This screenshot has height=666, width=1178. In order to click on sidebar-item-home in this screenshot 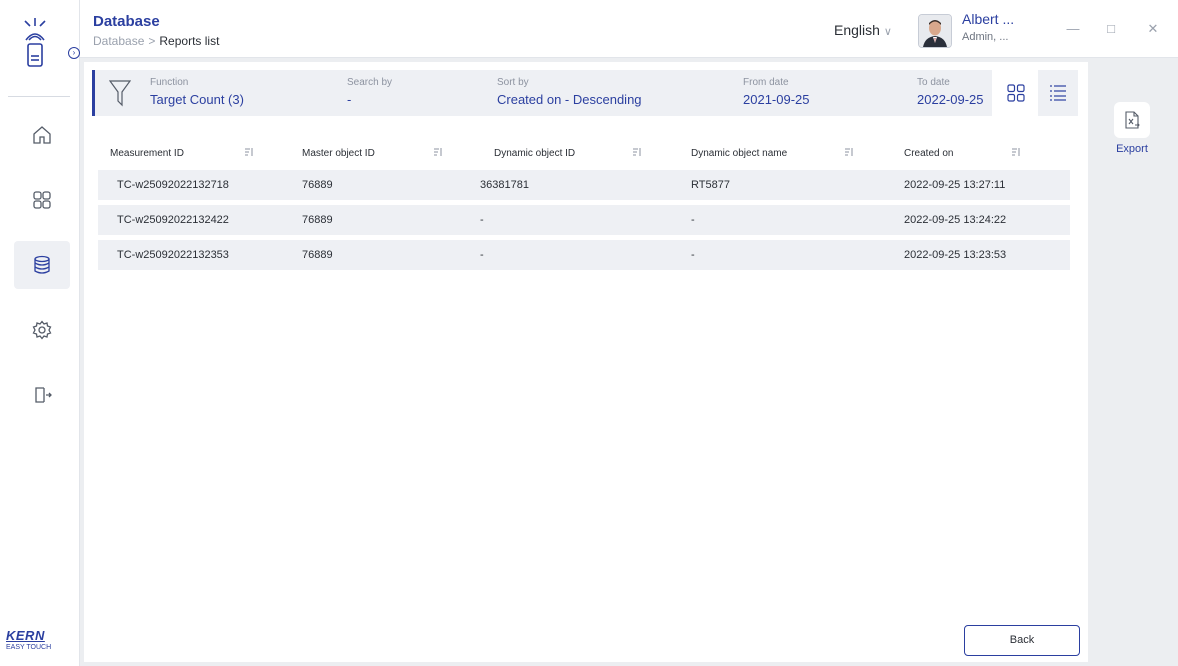, I will do `click(42, 135)`.